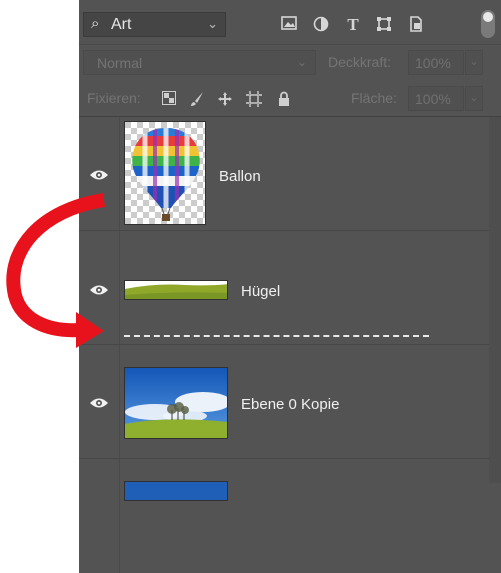  I want to click on move-arrow-annotation, so click(56, 270).